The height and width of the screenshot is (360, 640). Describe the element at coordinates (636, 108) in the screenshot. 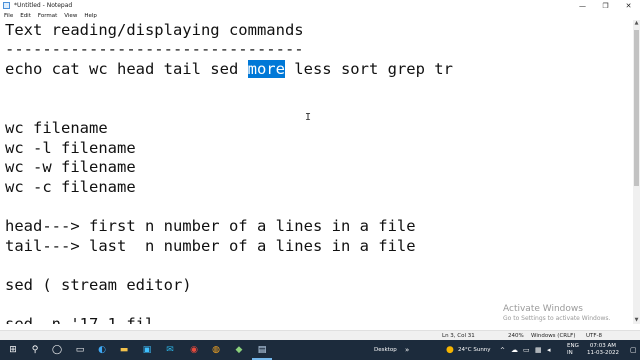

I see `scrollbar-thumb` at that location.